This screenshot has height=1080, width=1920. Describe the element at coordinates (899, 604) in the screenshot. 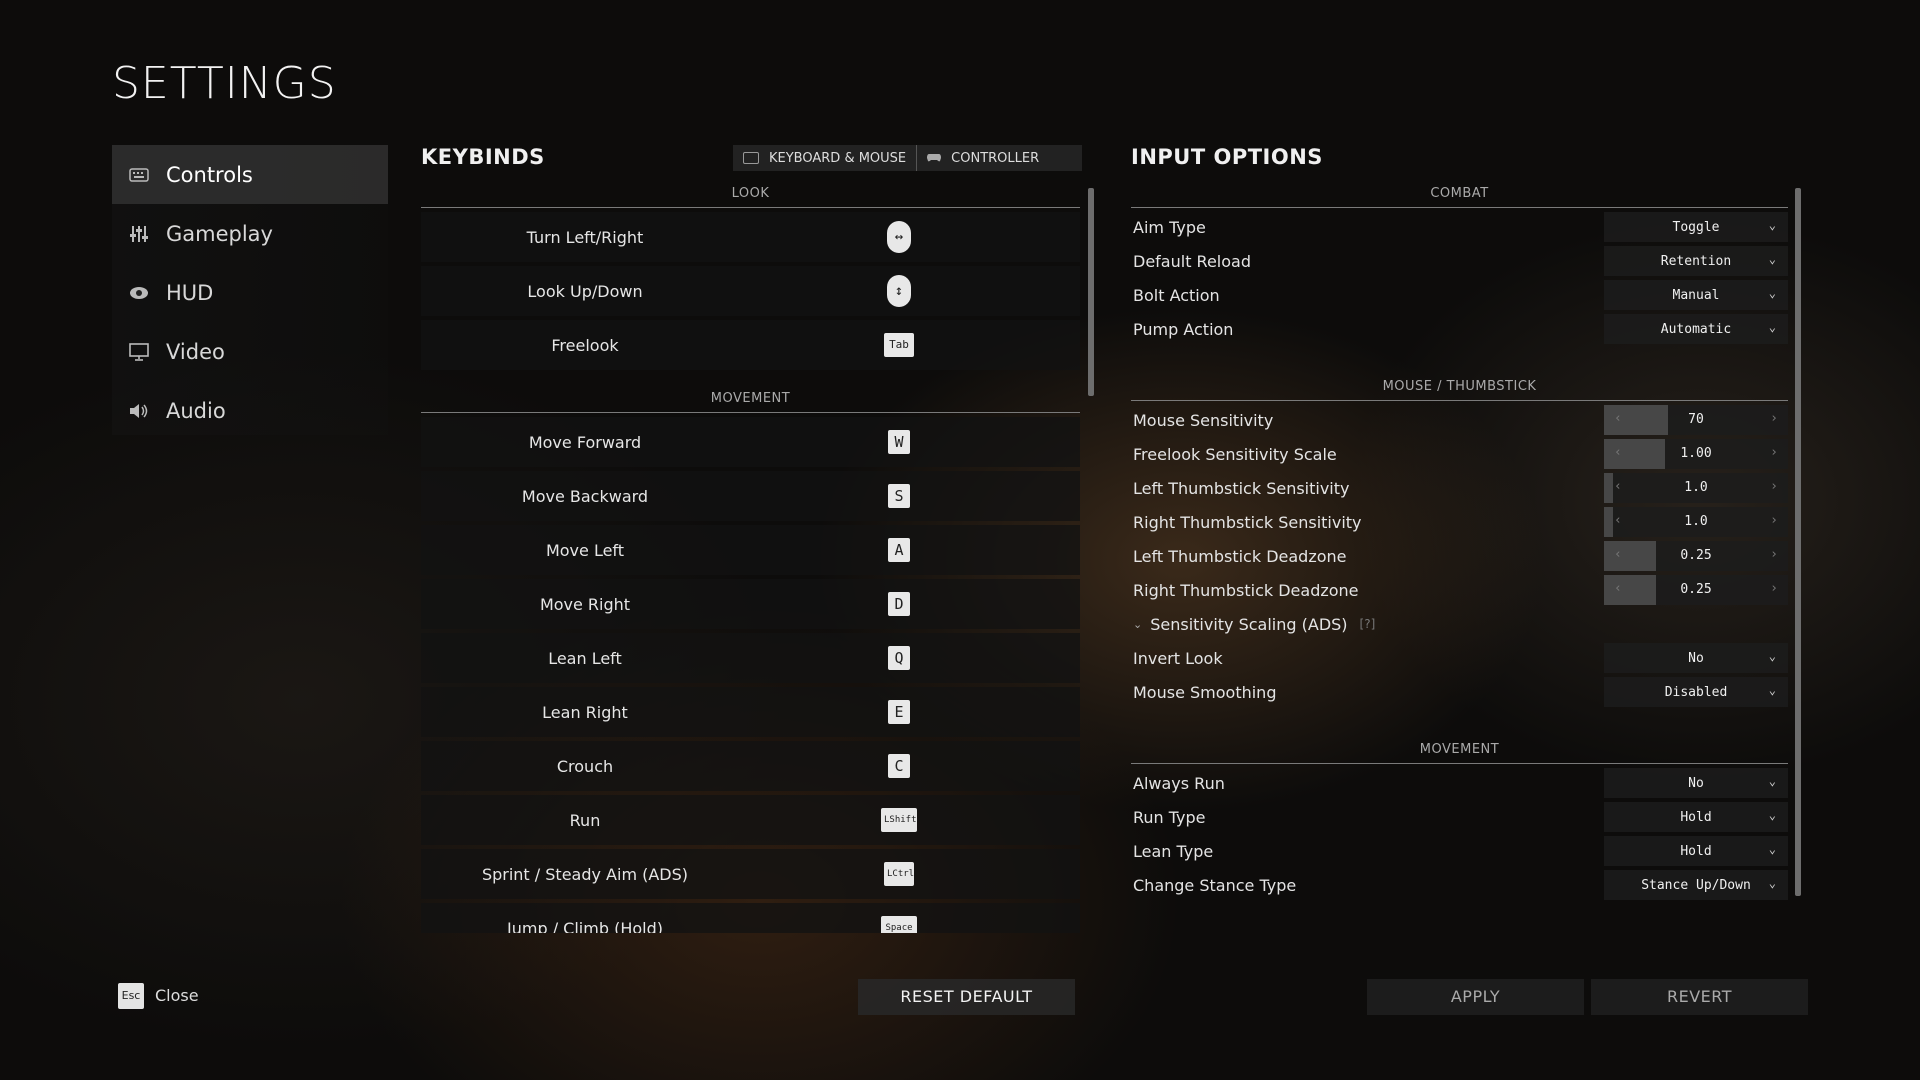

I see `keybind-key: D` at that location.